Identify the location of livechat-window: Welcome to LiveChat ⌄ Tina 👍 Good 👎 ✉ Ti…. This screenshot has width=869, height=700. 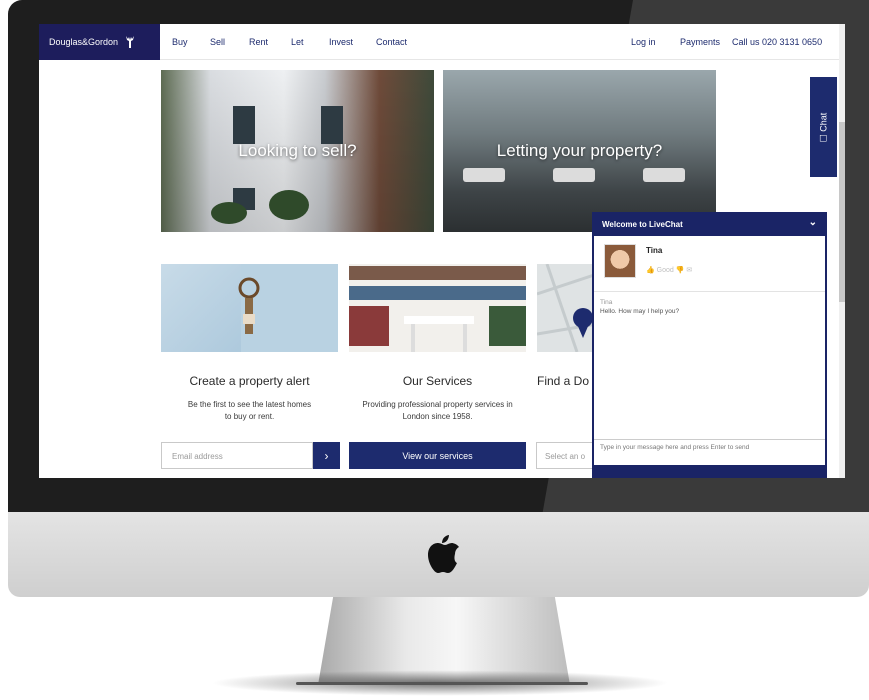
(709, 345).